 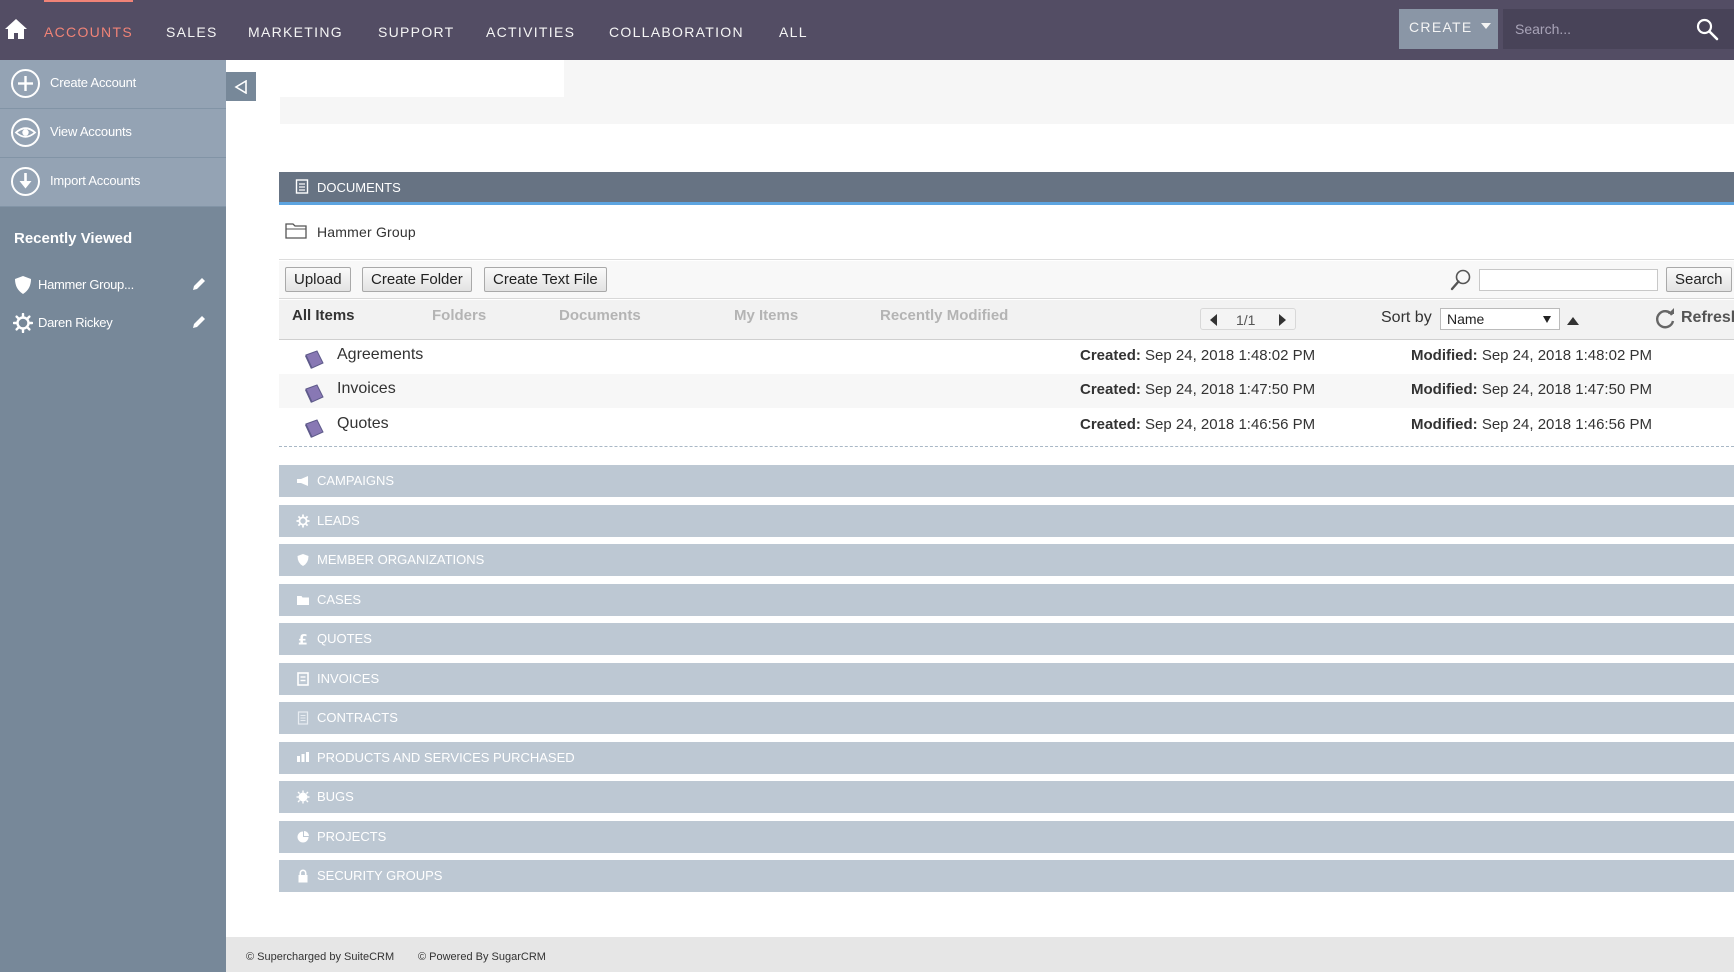 I want to click on folder-modified: Modified: Sep 24, 2018 1:47:50 PM, so click(x=1531, y=389).